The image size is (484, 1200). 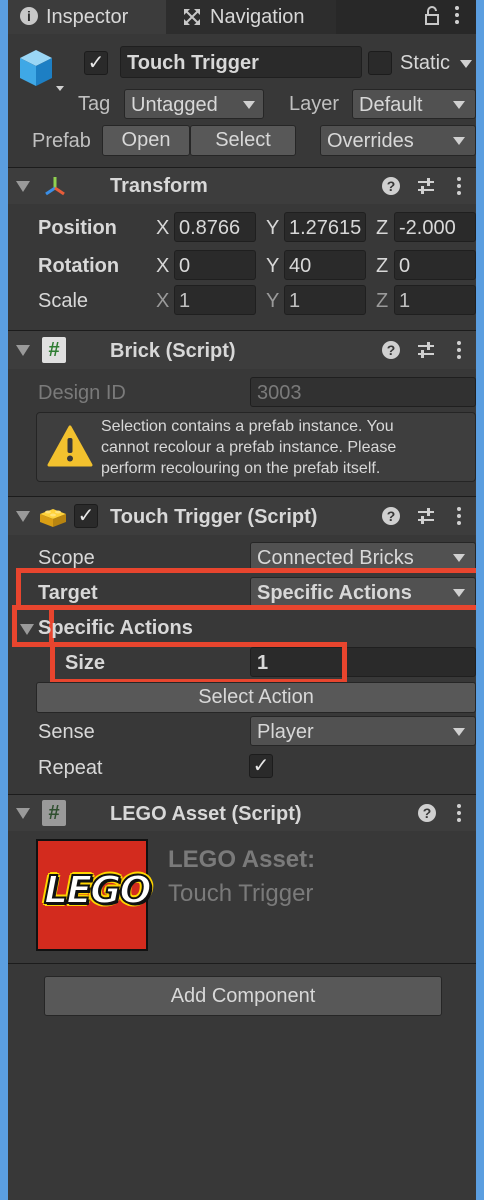 What do you see at coordinates (94, 104) in the screenshot?
I see `tag-label: Tag` at bounding box center [94, 104].